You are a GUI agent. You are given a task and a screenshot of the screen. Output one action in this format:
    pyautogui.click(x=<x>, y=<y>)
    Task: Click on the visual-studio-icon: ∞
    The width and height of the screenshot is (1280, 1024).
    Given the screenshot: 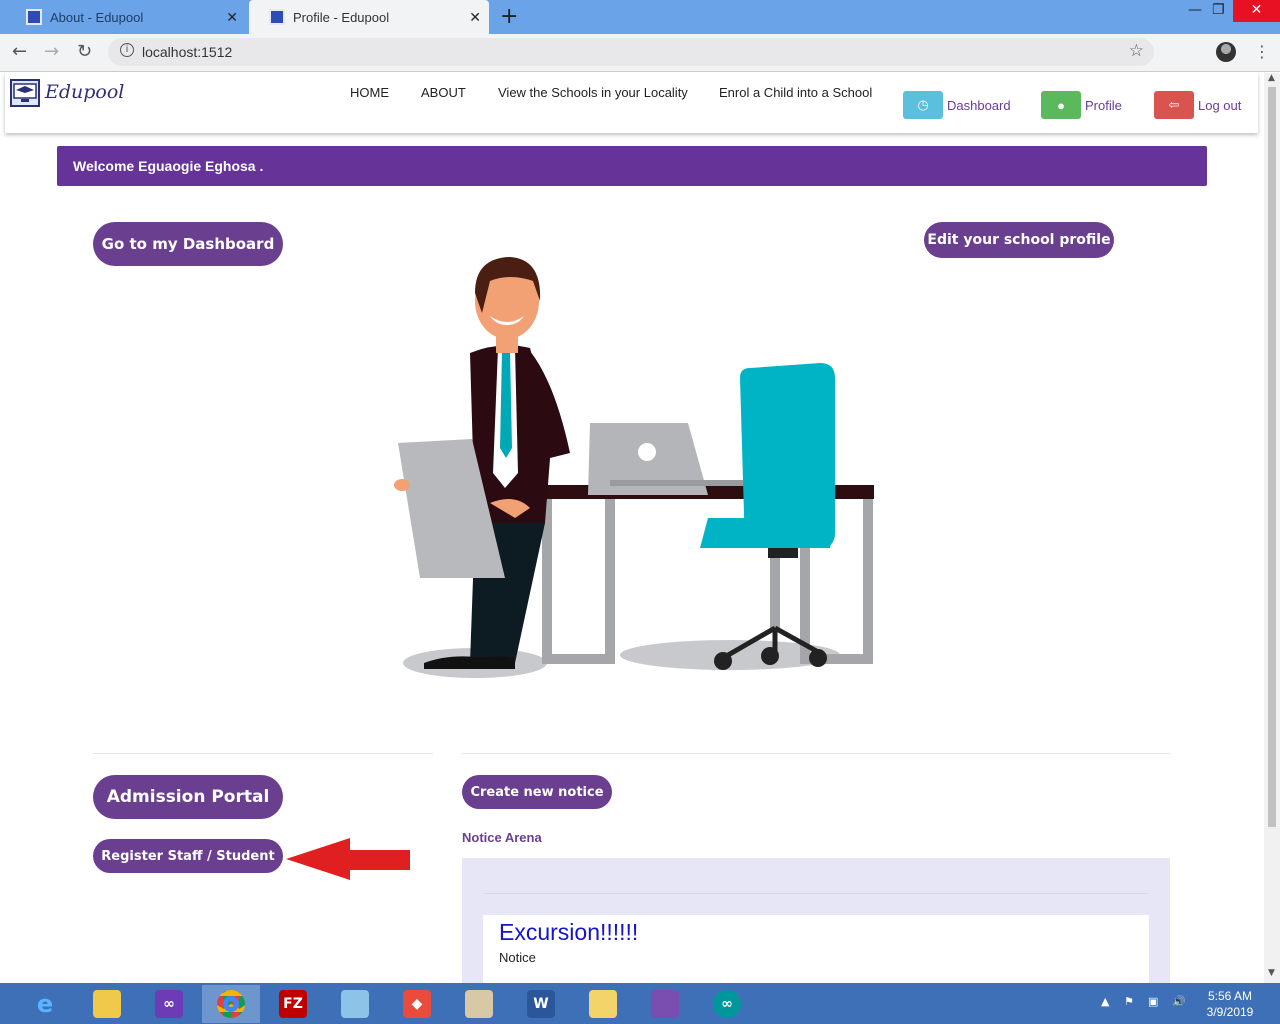 What is the action you would take?
    pyautogui.click(x=169, y=1004)
    